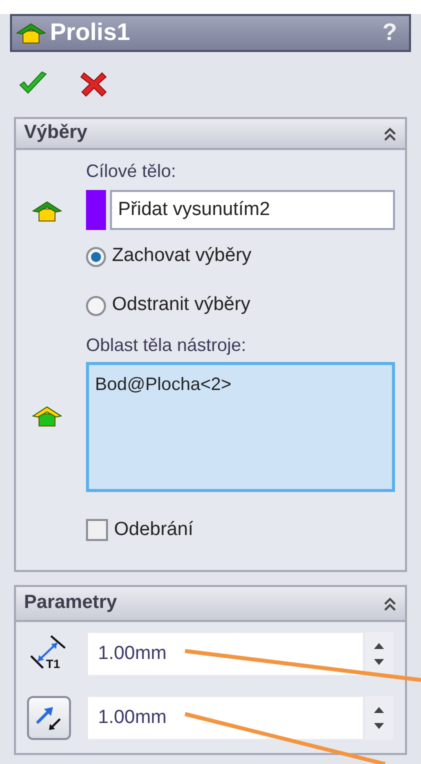  What do you see at coordinates (70, 603) in the screenshot?
I see `section-title: Parametry` at bounding box center [70, 603].